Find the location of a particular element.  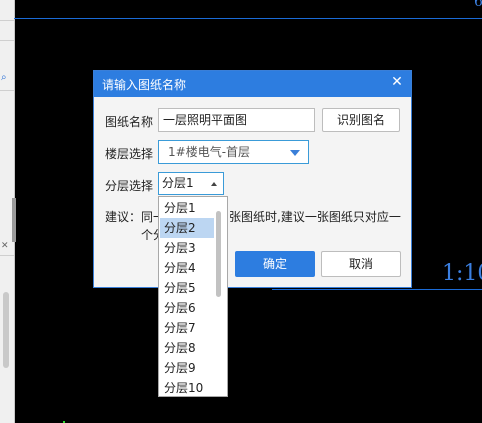

identify-name-button: 识别图名 is located at coordinates (361, 120).